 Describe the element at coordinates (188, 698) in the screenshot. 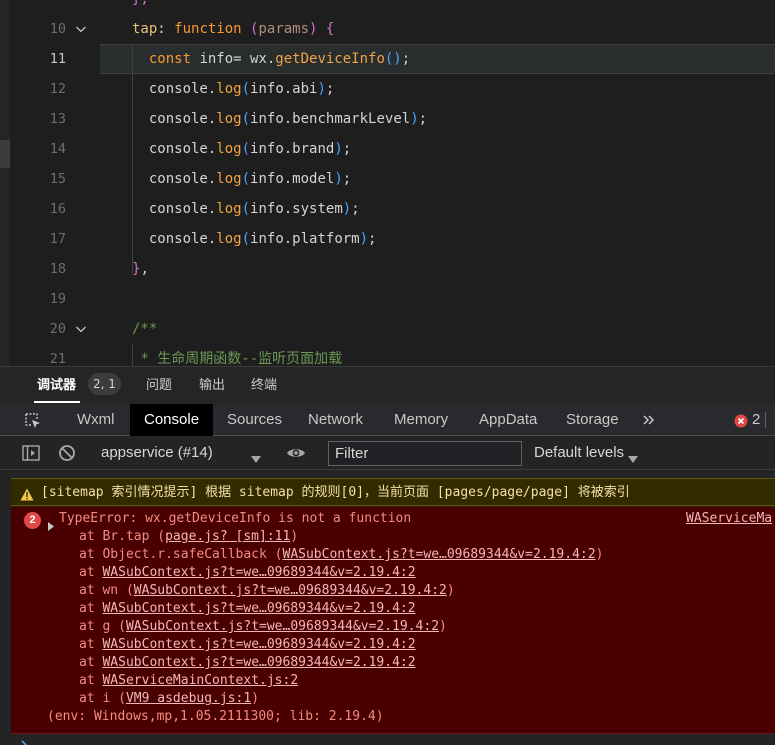

I see `frame-source-link: VM9 asdebug.js:1` at that location.